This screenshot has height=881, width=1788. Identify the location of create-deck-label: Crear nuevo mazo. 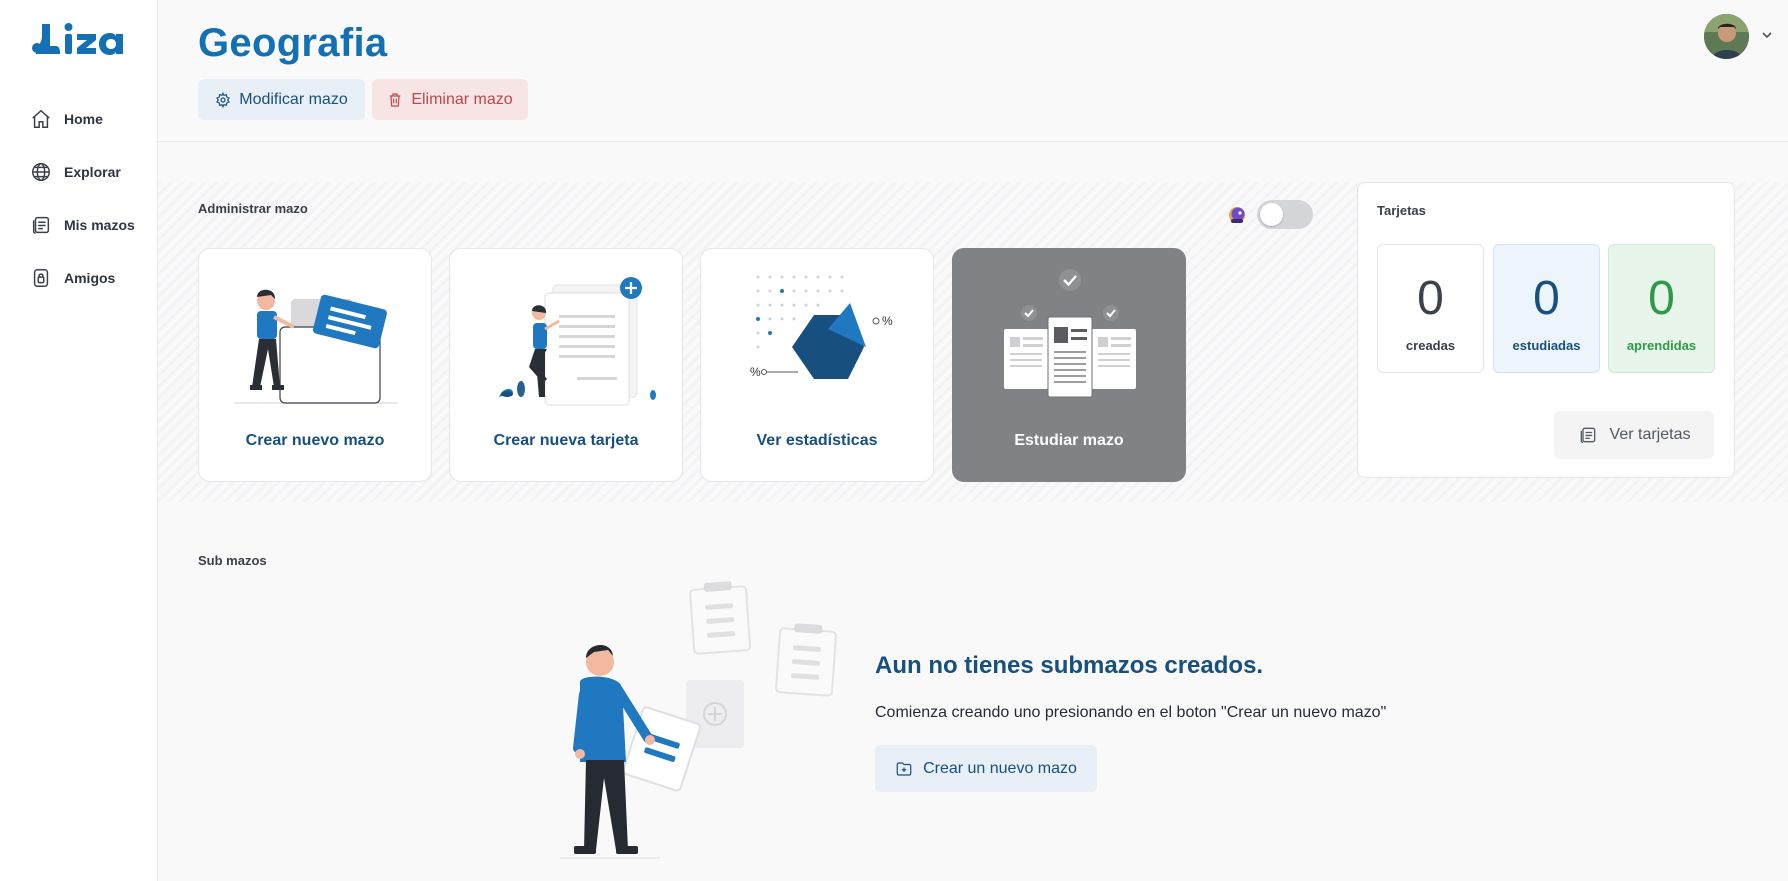
(315, 440).